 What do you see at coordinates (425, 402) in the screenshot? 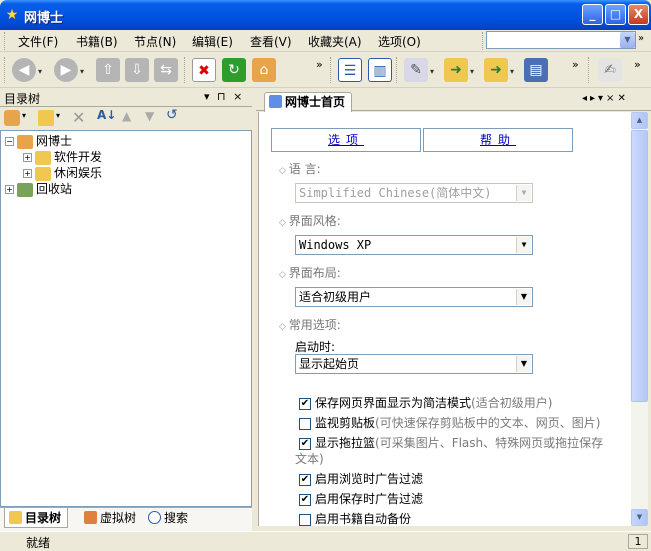
I see `checkbox-simple-mode: ✔ 保存网页界面显示为简洁模式(适合初级用户)` at bounding box center [425, 402].